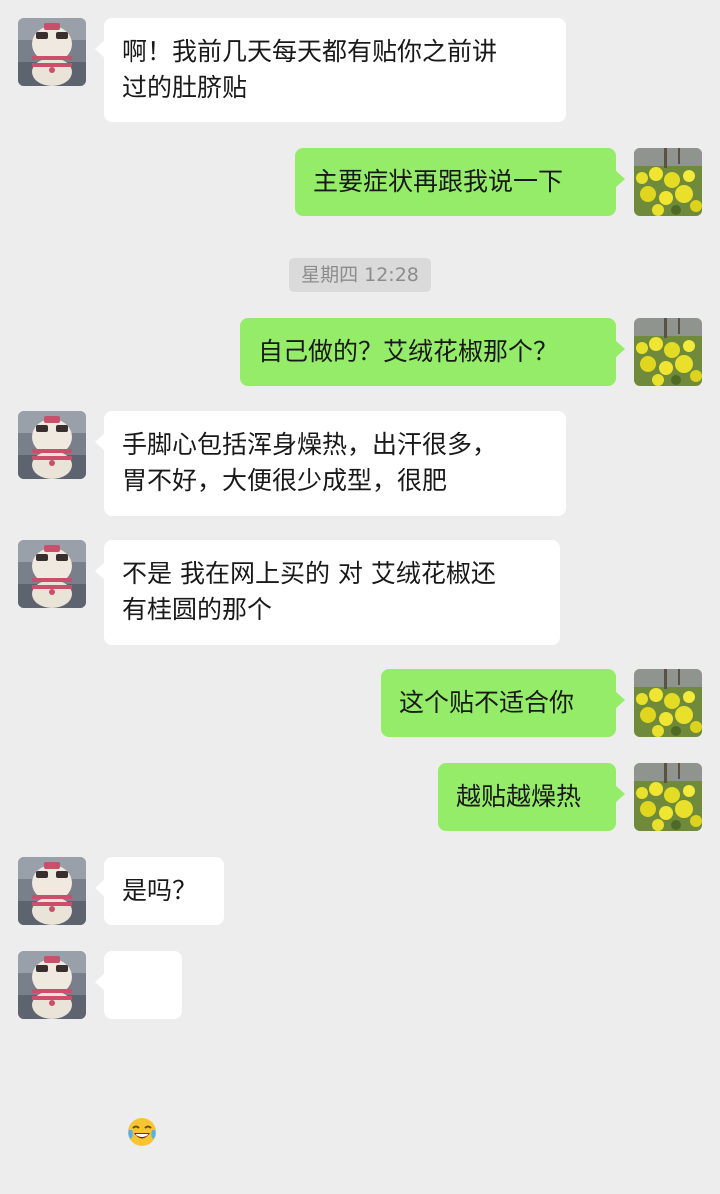 The width and height of the screenshot is (720, 1194). Describe the element at coordinates (159, 891) in the screenshot. I see `incoming-message-bubble: 是吗？` at that location.